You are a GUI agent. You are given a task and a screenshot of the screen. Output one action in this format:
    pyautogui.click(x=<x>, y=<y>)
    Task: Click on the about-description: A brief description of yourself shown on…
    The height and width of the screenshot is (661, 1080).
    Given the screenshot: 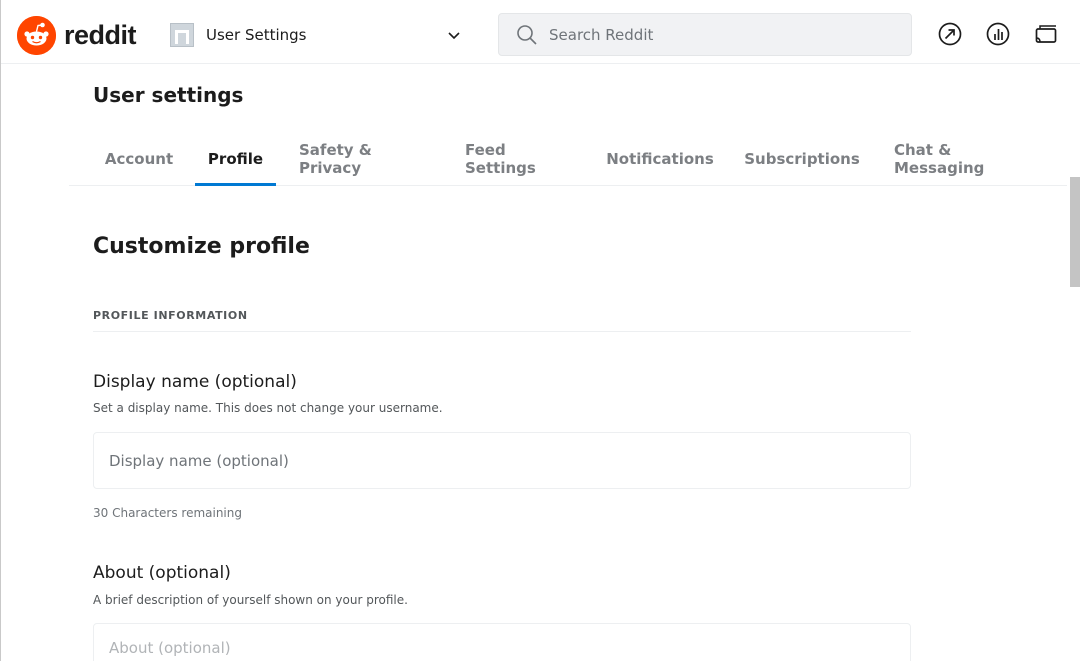 What is the action you would take?
    pyautogui.click(x=250, y=600)
    